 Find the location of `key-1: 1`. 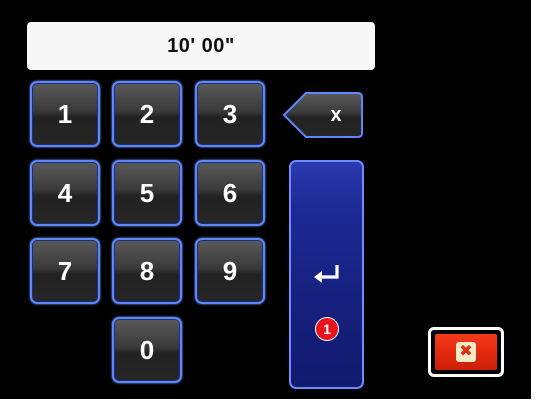

key-1: 1 is located at coordinates (65, 114).